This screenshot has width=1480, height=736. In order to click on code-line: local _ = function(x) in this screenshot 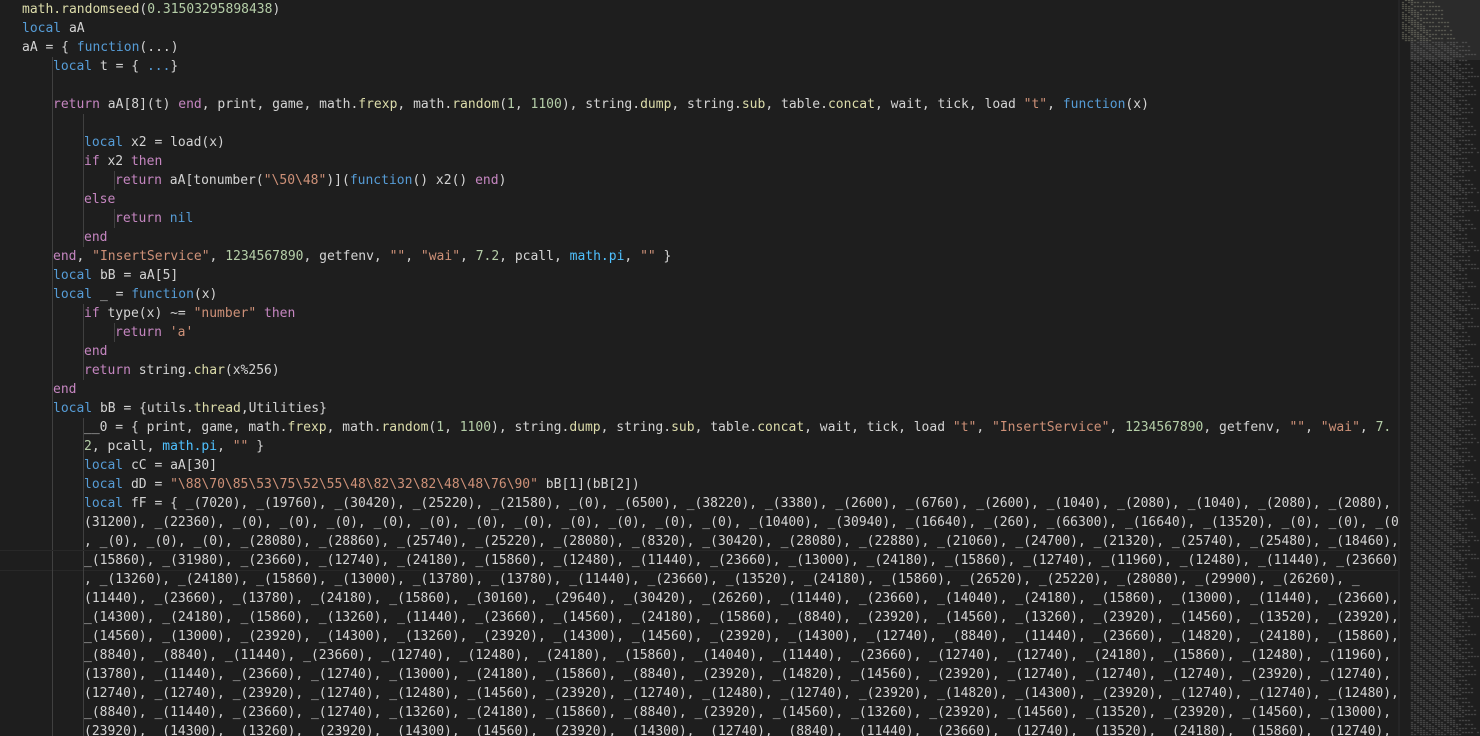, I will do `click(700, 294)`.